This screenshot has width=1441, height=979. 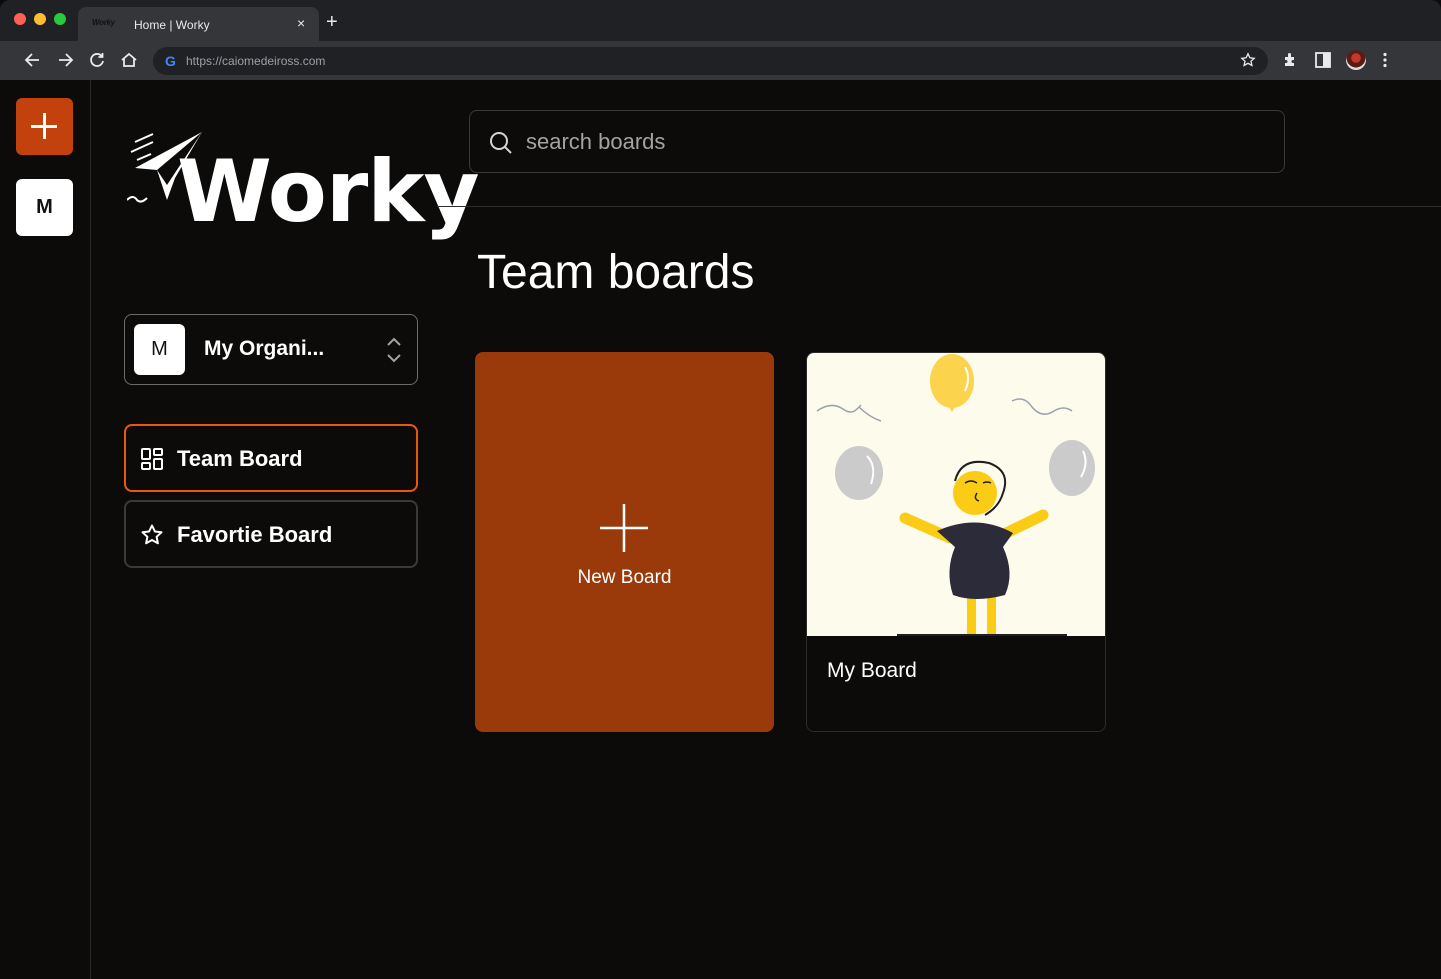 What do you see at coordinates (872, 670) in the screenshot?
I see `board-name: My Board` at bounding box center [872, 670].